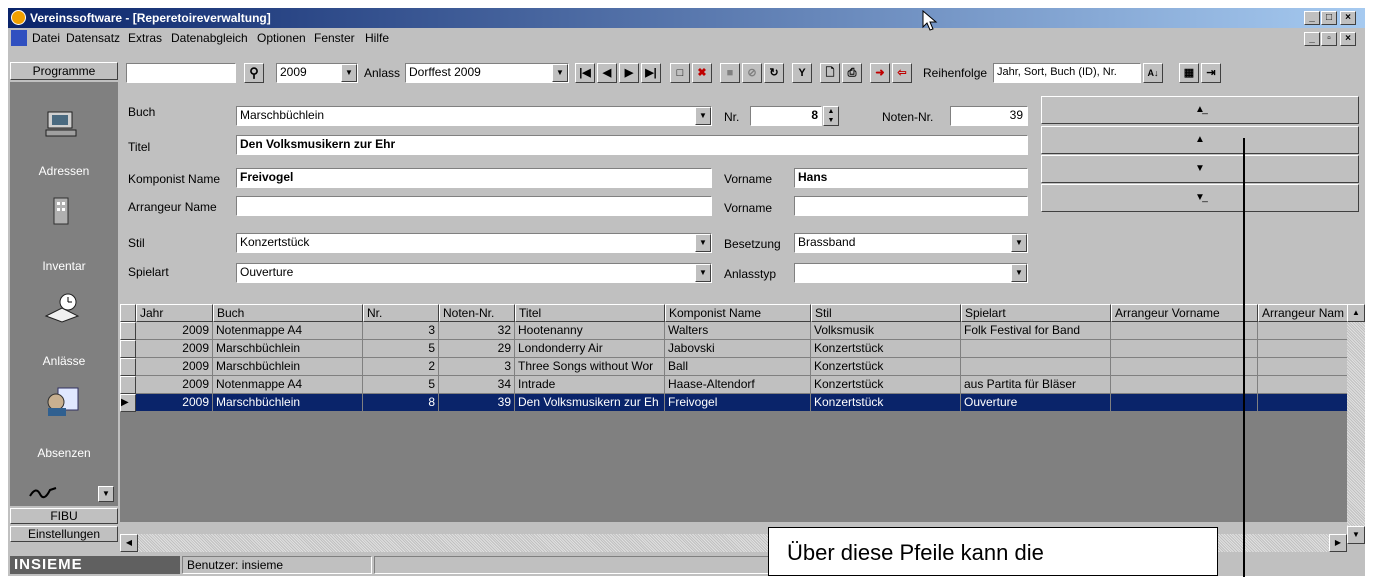 The height and width of the screenshot is (577, 1373). What do you see at coordinates (1036, 349) in the screenshot?
I see `cell-spielart` at bounding box center [1036, 349].